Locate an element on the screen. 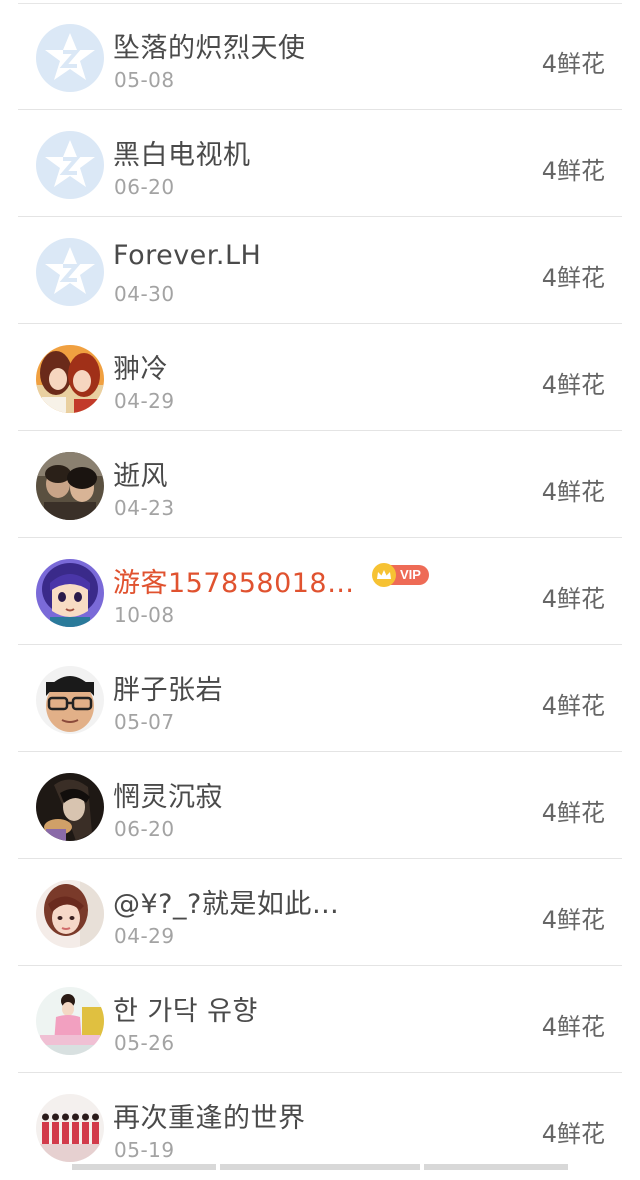  bottom-toolbar-edge is located at coordinates (320, 1167).